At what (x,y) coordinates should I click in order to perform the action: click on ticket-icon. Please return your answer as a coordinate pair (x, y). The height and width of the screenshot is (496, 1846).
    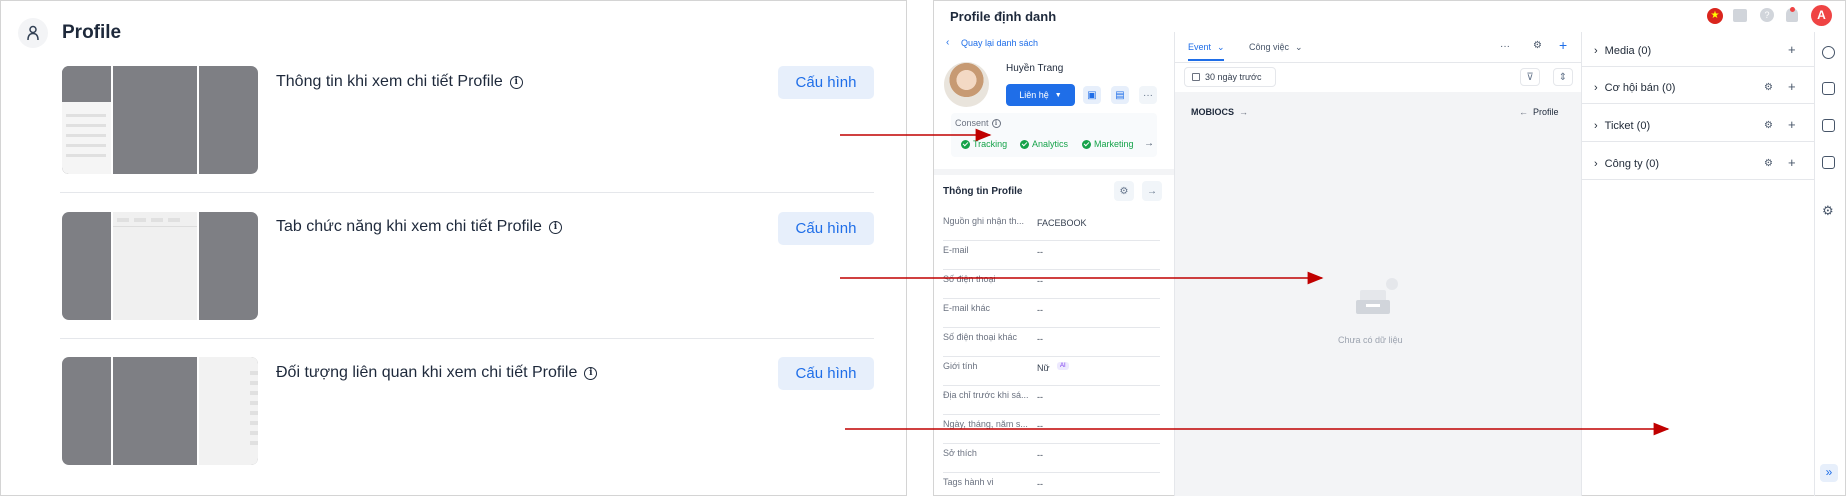
    Looking at the image, I should click on (1828, 125).